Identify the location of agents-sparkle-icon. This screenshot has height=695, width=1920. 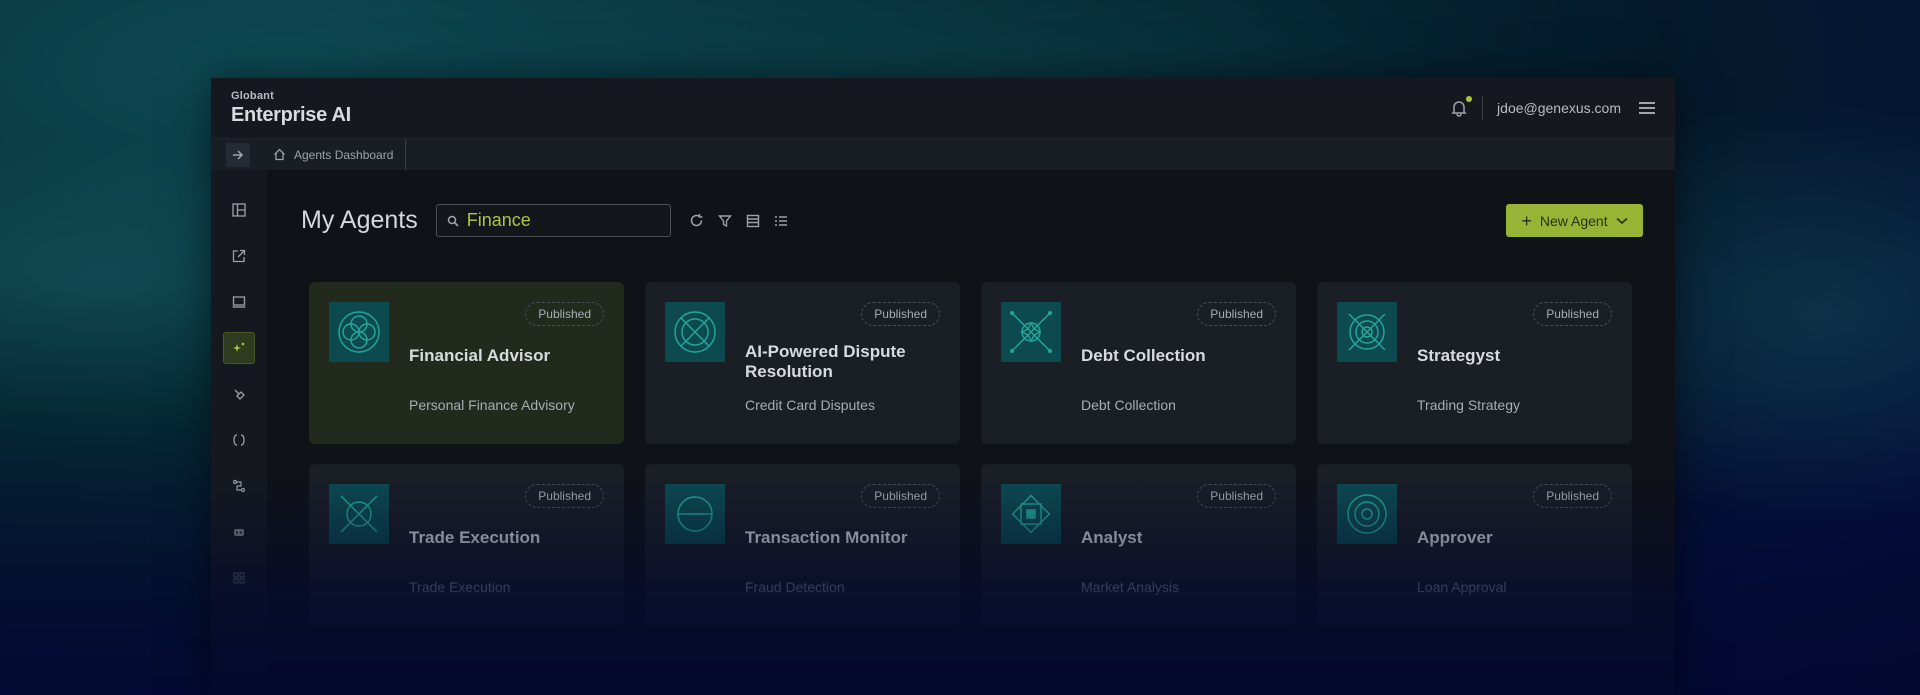
(239, 347).